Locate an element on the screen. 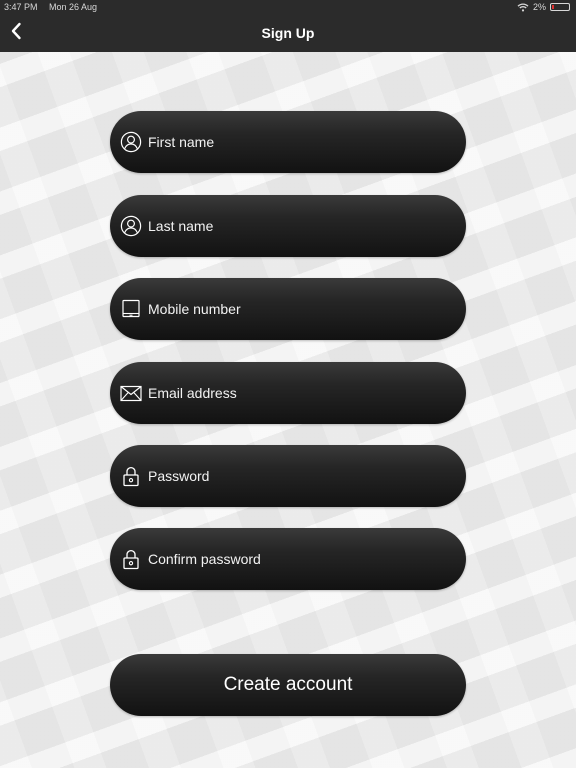 The width and height of the screenshot is (576, 768). first-name-input is located at coordinates (297, 142).